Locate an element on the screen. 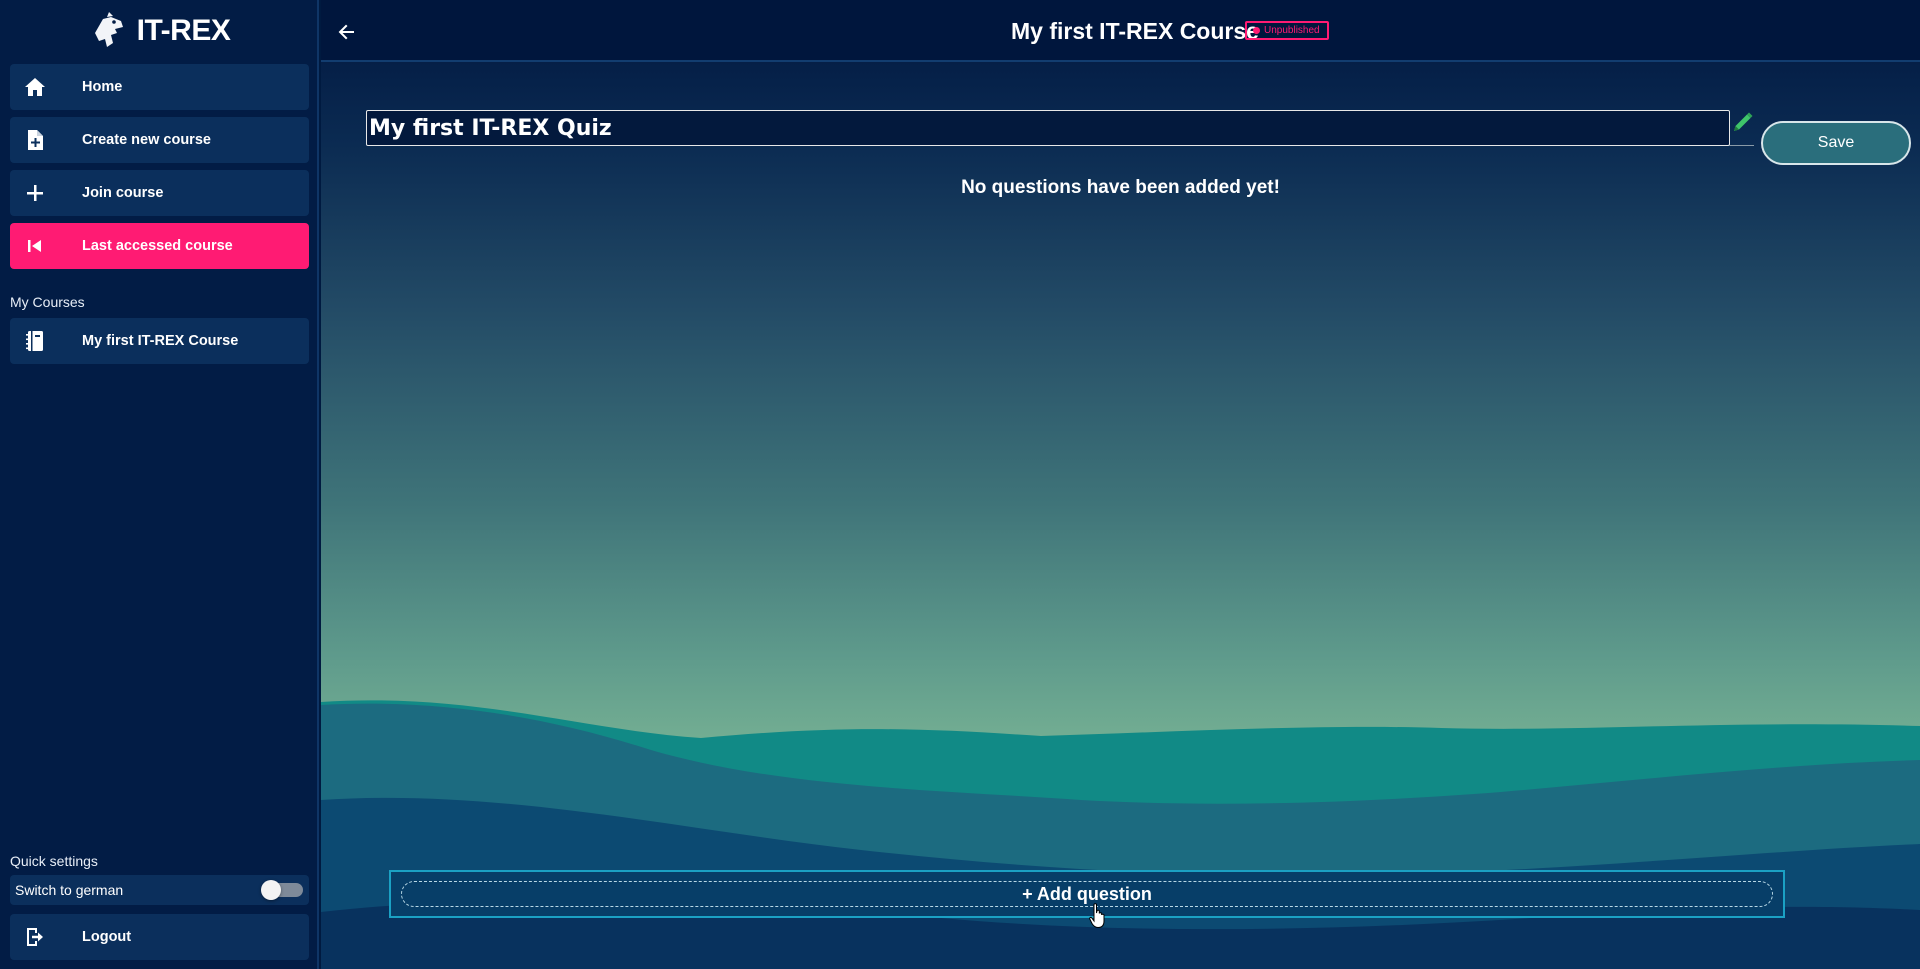  language-toggle-label: Switch to german is located at coordinates (69, 890).